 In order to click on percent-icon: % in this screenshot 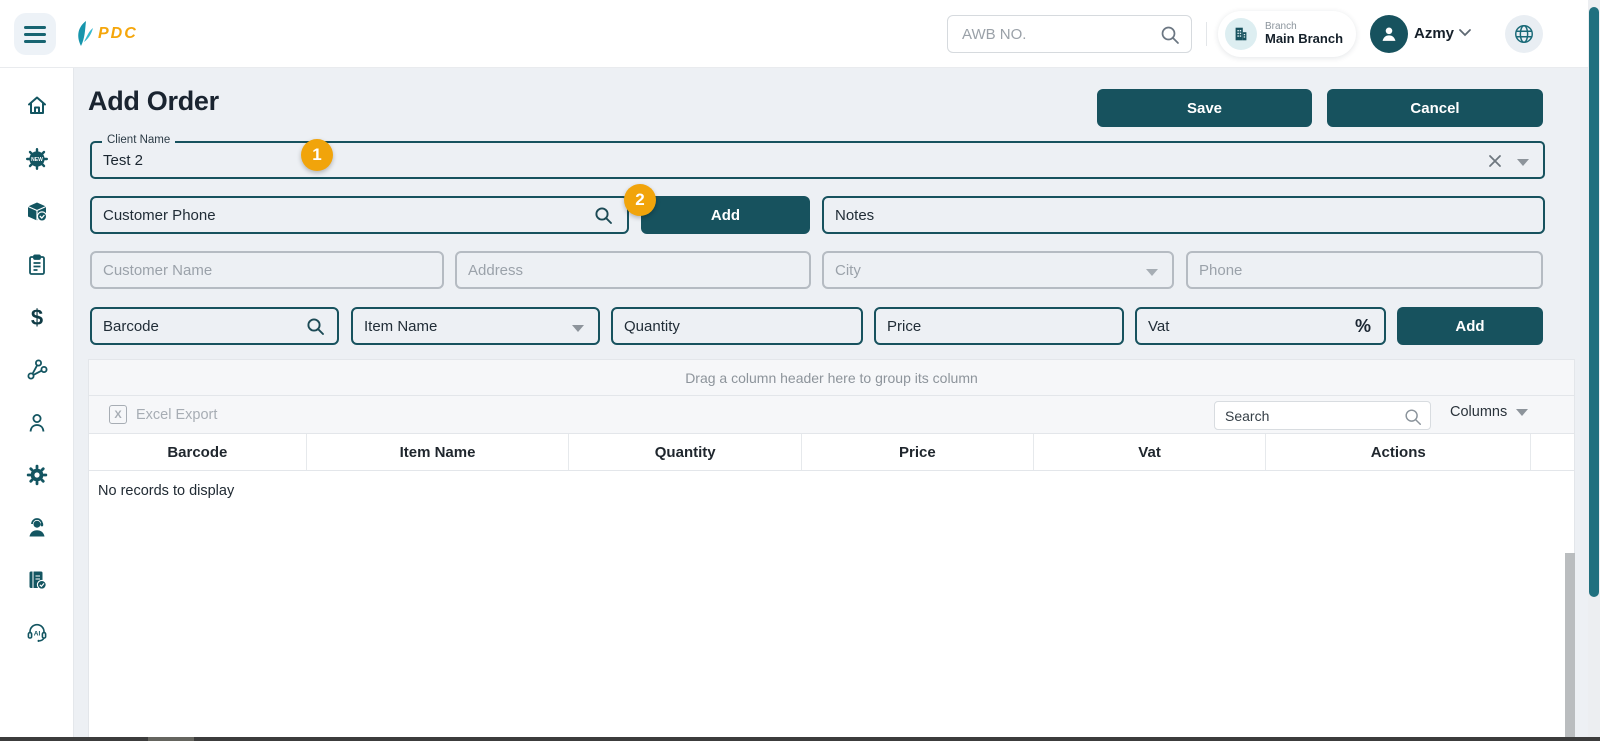, I will do `click(1362, 326)`.